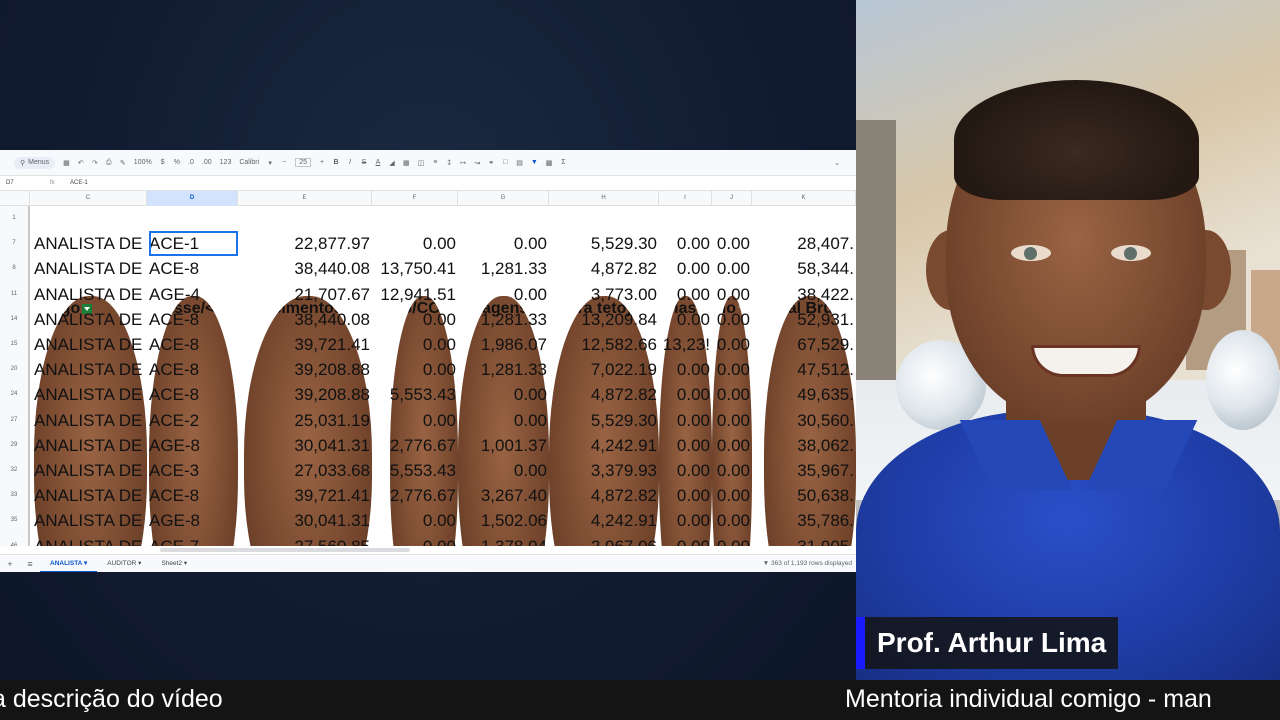  What do you see at coordinates (503, 495) in the screenshot?
I see `table-cell: 3,267.40` at bounding box center [503, 495].